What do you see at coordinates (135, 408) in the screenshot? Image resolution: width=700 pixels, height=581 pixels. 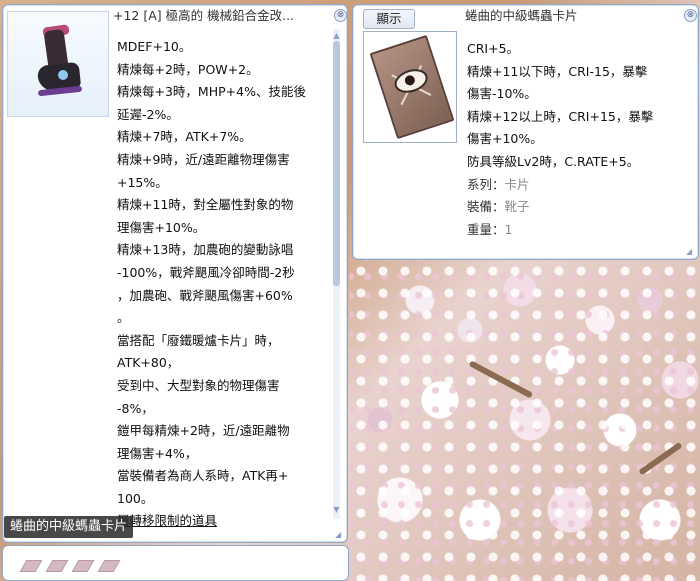 I see `description-line: -8%，` at bounding box center [135, 408].